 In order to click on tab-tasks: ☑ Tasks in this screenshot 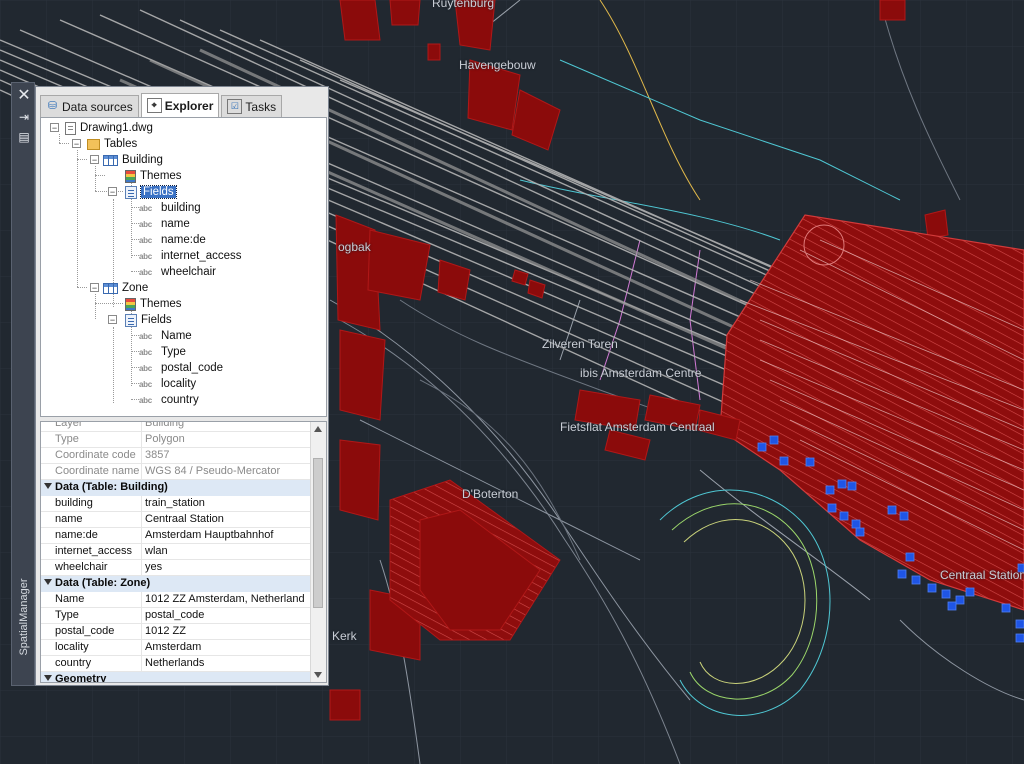, I will do `click(252, 106)`.